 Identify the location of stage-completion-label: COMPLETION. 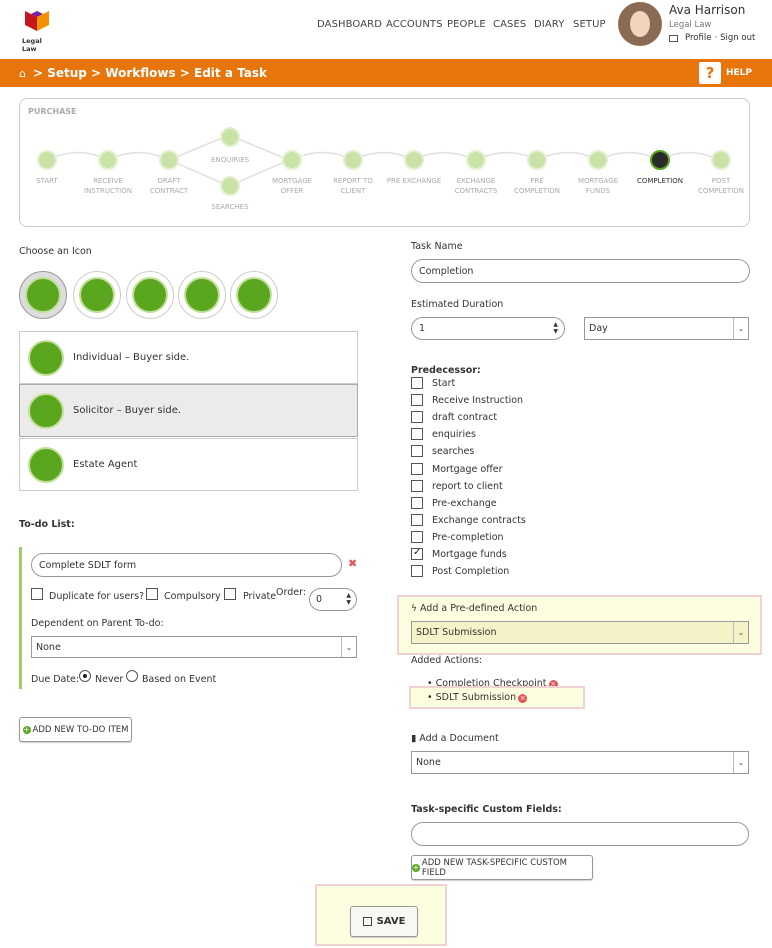
(660, 181).